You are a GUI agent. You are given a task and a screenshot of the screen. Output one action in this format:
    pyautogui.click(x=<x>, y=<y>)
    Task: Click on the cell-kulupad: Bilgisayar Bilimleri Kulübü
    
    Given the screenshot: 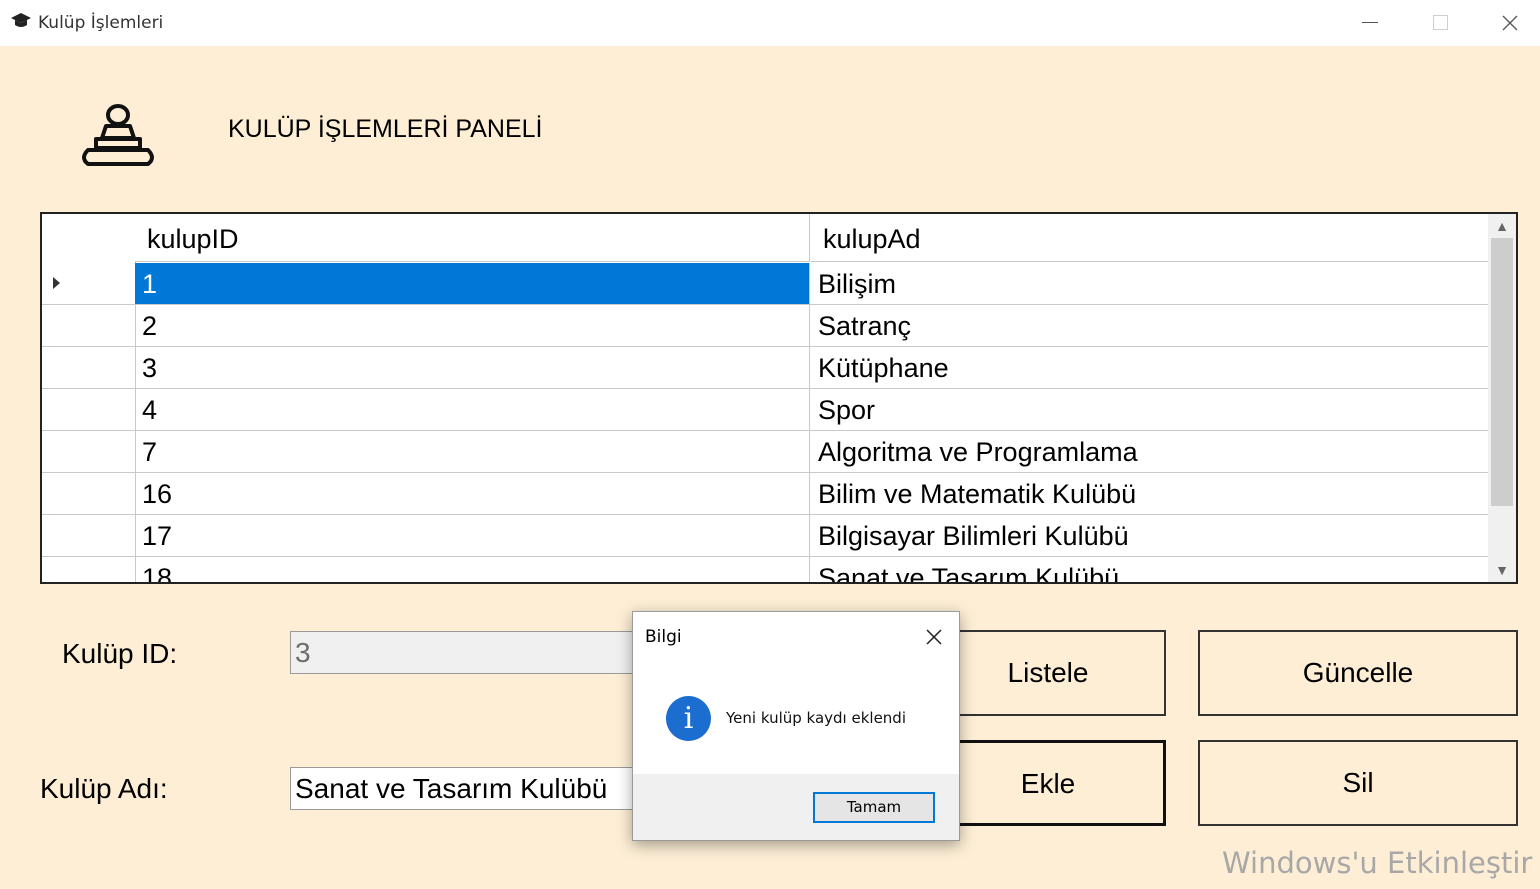 What is the action you would take?
    pyautogui.click(x=1149, y=535)
    